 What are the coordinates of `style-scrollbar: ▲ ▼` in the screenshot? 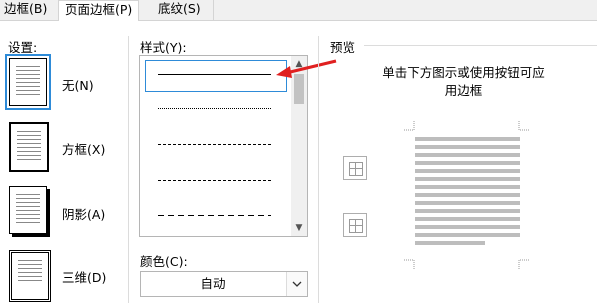 It's located at (299, 146).